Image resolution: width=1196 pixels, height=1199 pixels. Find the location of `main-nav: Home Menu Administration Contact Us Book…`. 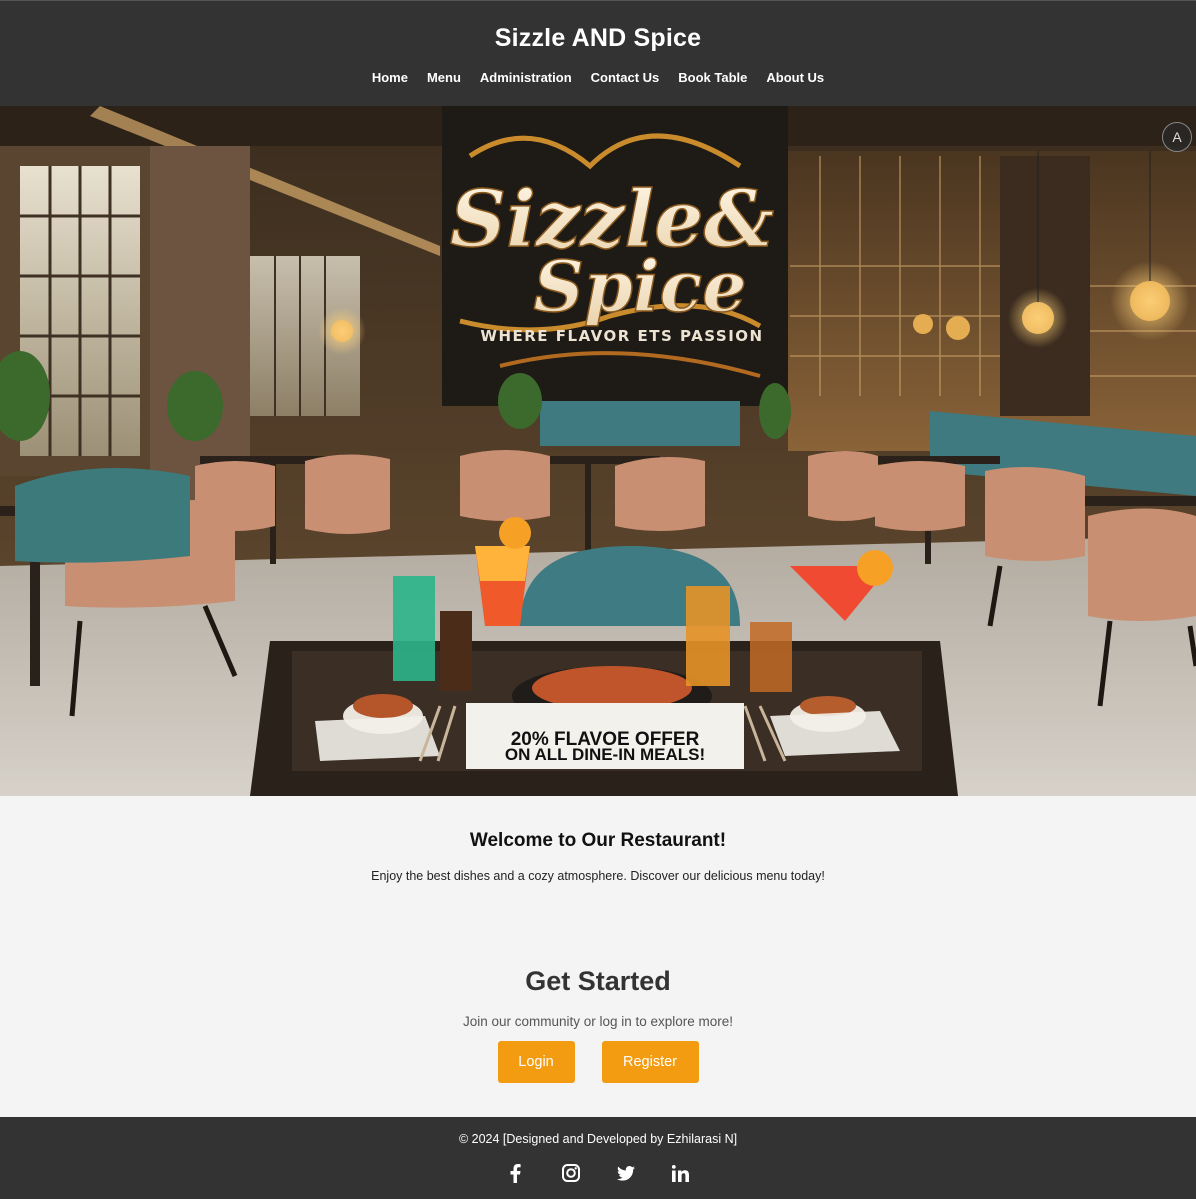

main-nav: Home Menu Administration Contact Us Book… is located at coordinates (598, 77).